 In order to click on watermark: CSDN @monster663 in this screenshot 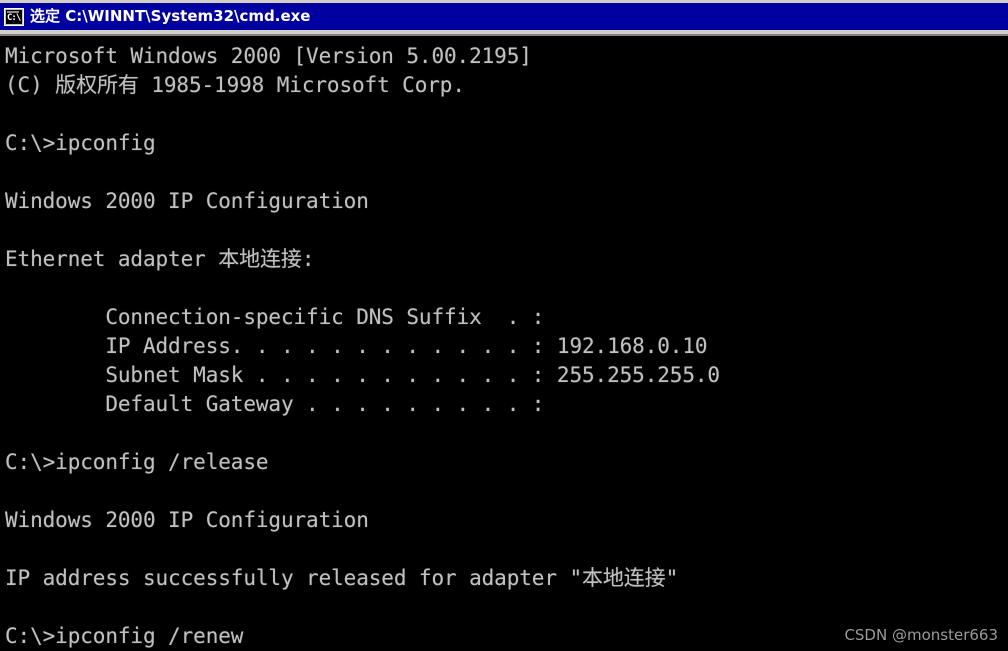, I will do `click(921, 635)`.